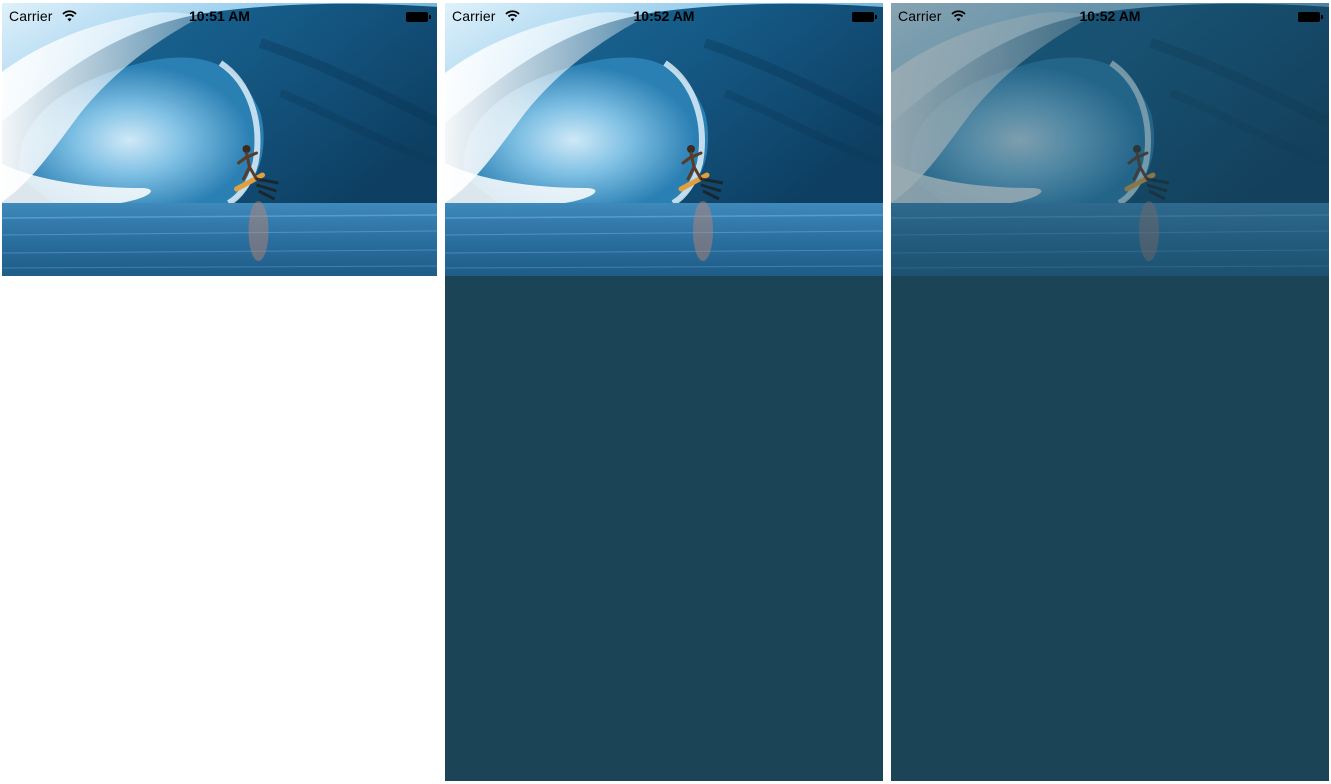  I want to click on status-bar: Carrier 10:51 AM, so click(219, 16).